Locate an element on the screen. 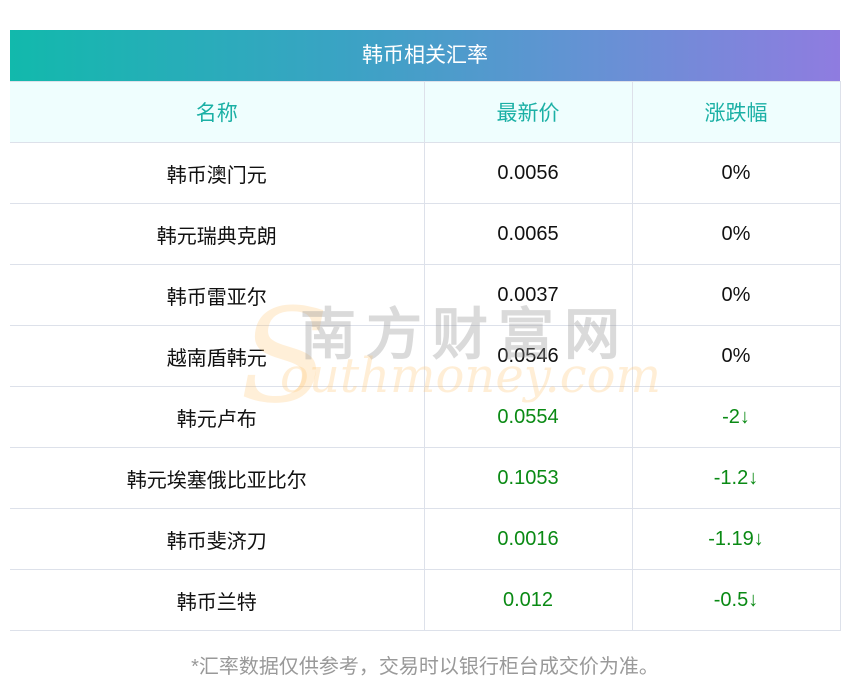 This screenshot has width=850, height=697. currency-pair-name: 韩币兰特 is located at coordinates (217, 600).